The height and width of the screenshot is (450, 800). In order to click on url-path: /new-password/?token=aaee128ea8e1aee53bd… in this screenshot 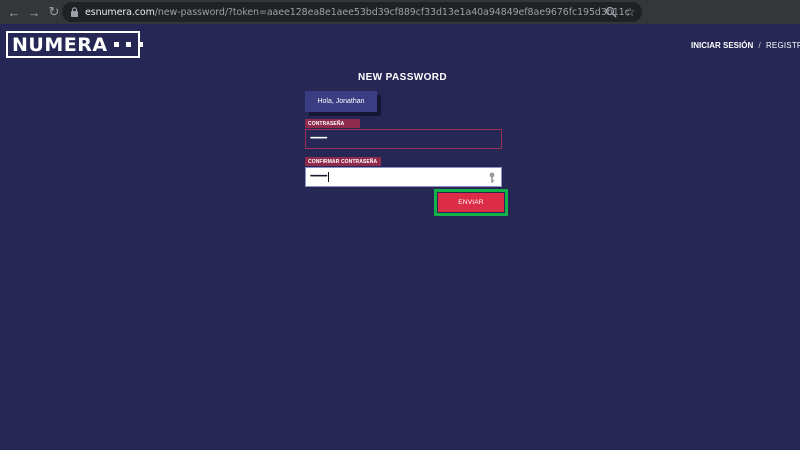, I will do `click(392, 12)`.